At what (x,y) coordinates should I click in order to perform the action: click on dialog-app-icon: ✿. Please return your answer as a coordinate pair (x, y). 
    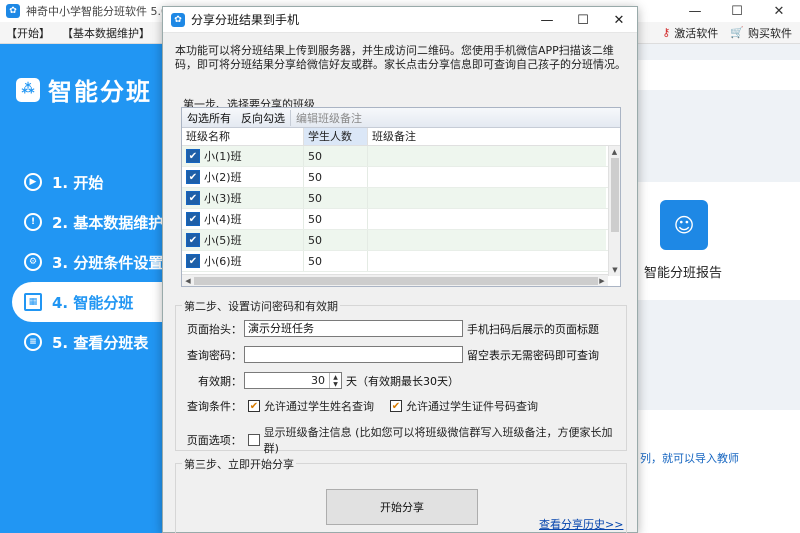
    Looking at the image, I should click on (178, 19).